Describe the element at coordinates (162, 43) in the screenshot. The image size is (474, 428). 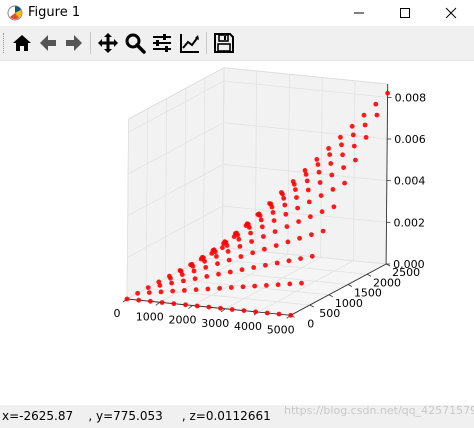
I see `subplots-button` at that location.